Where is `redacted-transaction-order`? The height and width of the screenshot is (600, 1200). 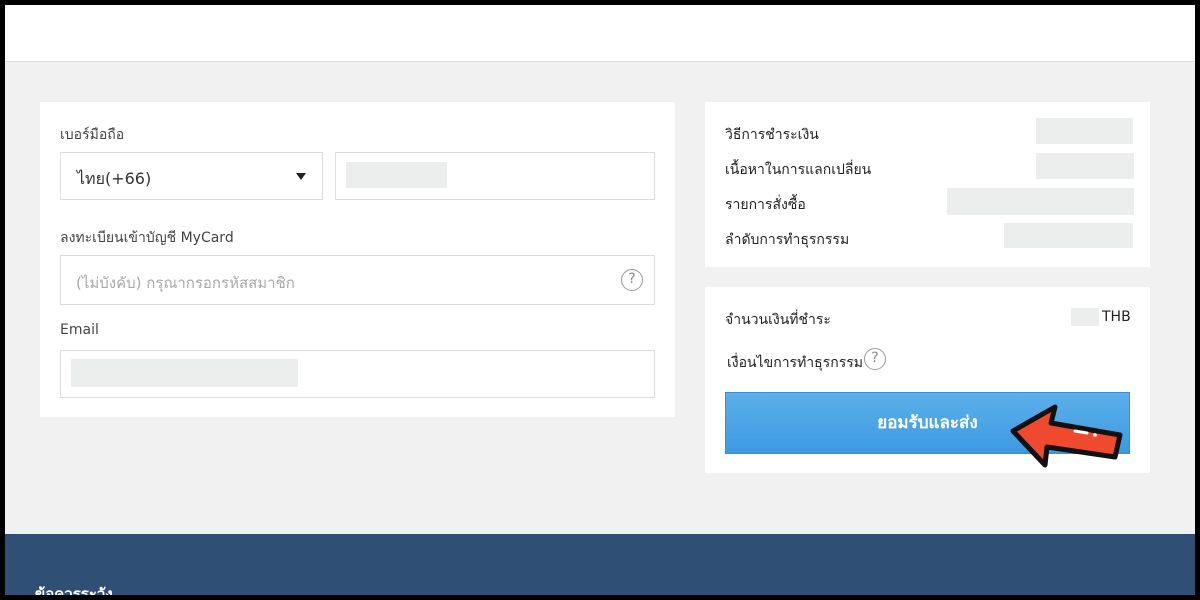 redacted-transaction-order is located at coordinates (1068, 235).